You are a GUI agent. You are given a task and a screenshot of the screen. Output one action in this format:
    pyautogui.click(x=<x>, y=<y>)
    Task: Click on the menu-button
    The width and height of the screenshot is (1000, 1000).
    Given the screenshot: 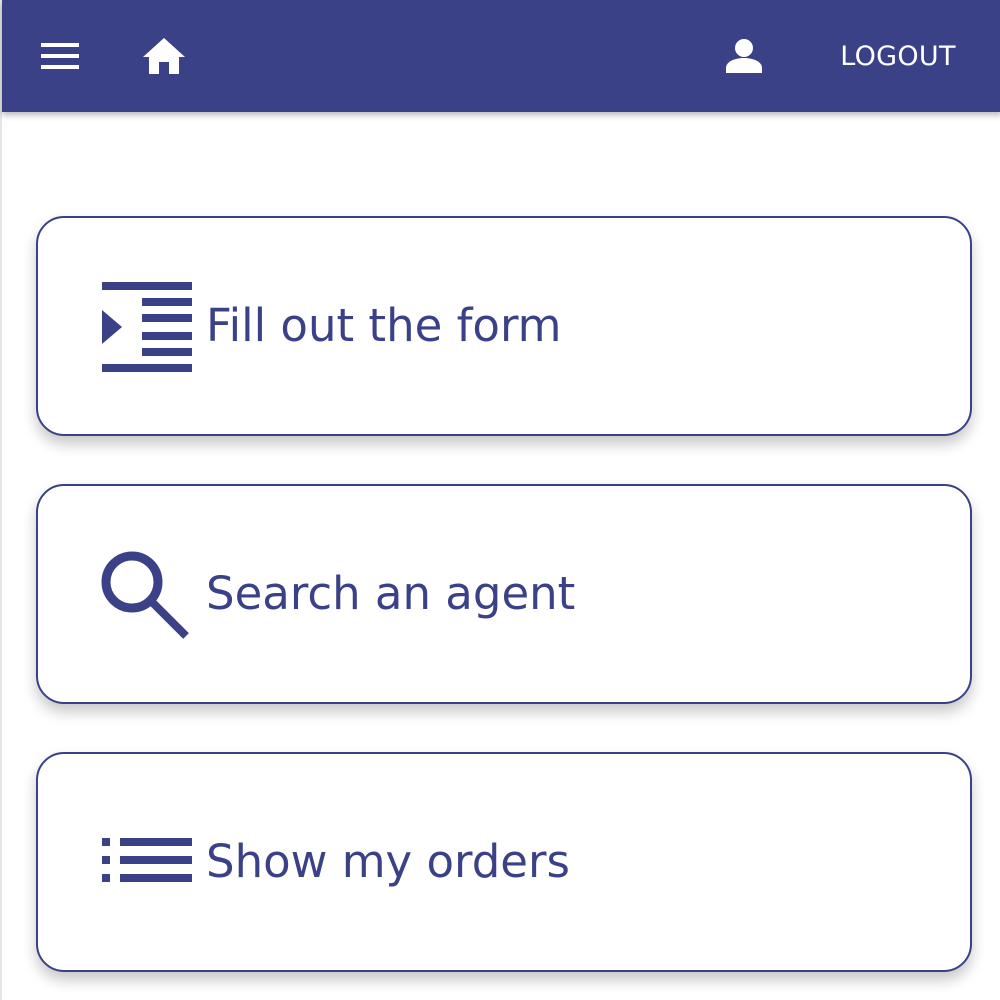 What is the action you would take?
    pyautogui.click(x=60, y=56)
    